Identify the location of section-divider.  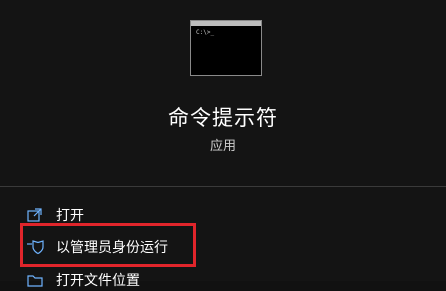
(223, 186).